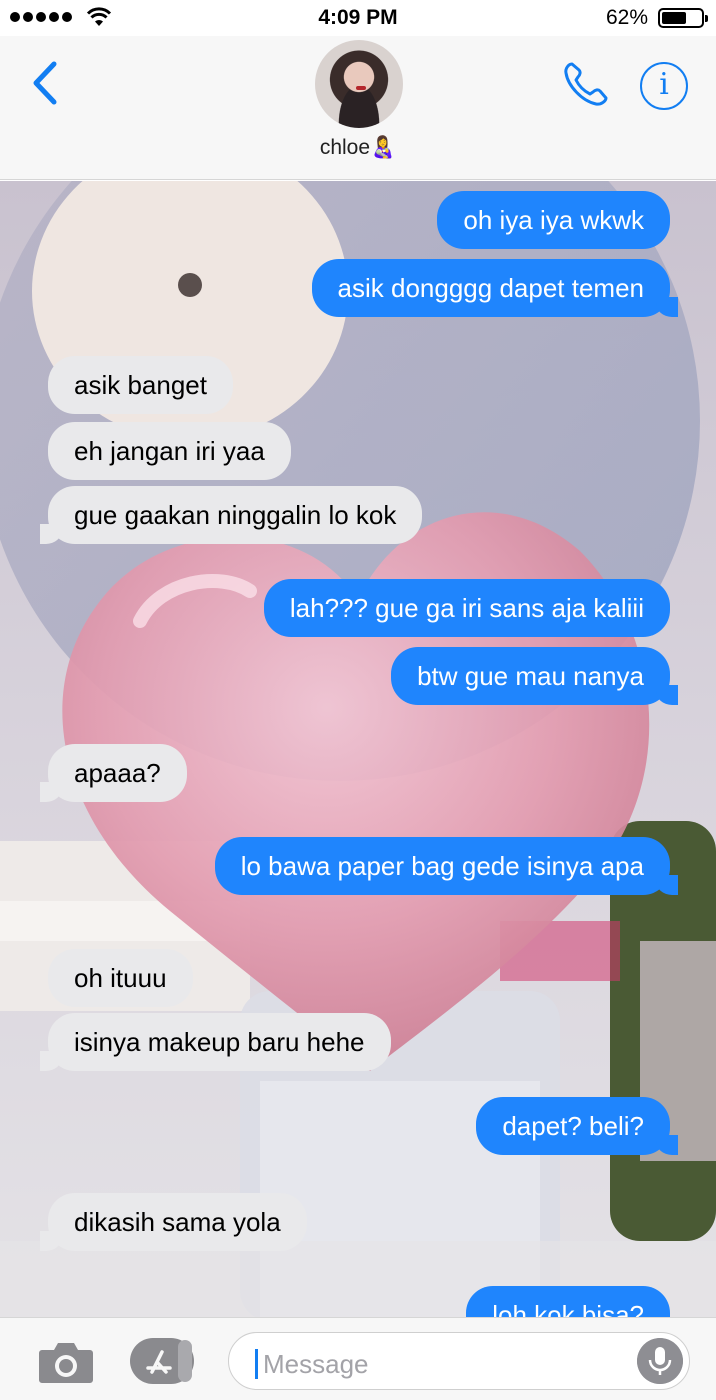 The height and width of the screenshot is (1400, 716). I want to click on message-text: isinya makeup baru hehe, so click(219, 1042).